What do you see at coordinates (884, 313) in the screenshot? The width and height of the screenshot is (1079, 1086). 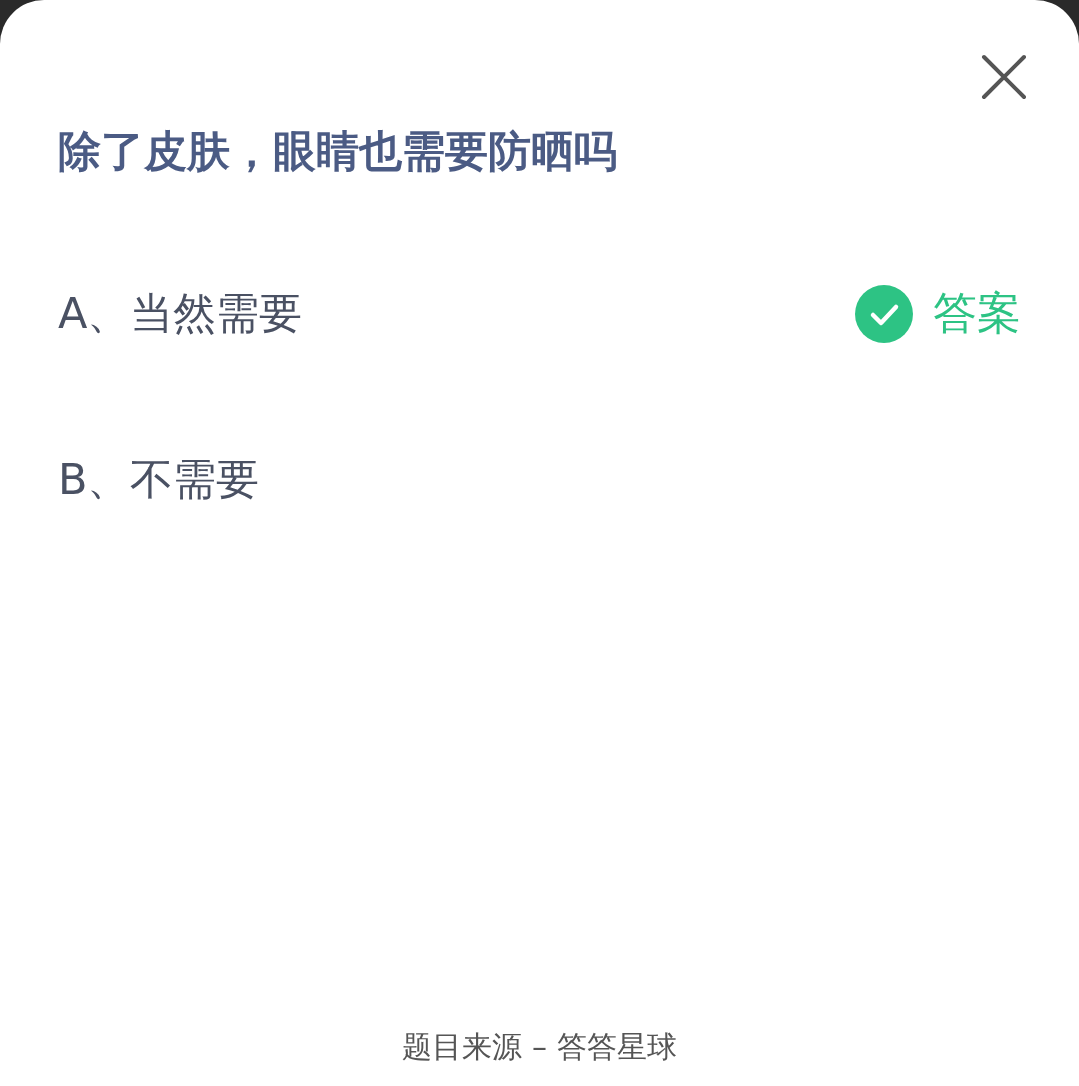 I see `check-icon` at bounding box center [884, 313].